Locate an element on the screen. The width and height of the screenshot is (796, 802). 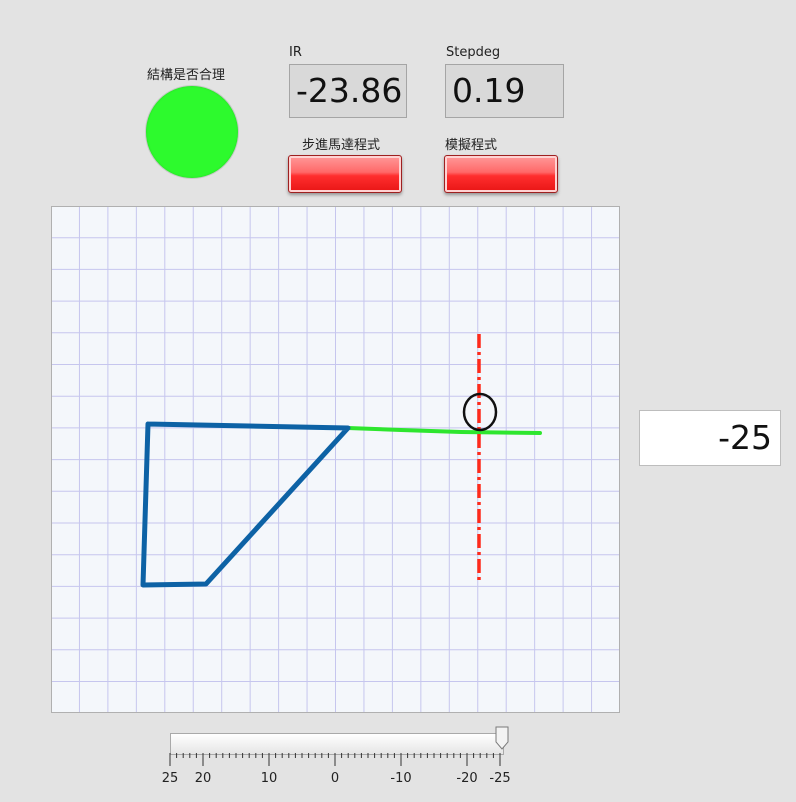
stepdeg-indicator: 0.19 is located at coordinates (504, 91).